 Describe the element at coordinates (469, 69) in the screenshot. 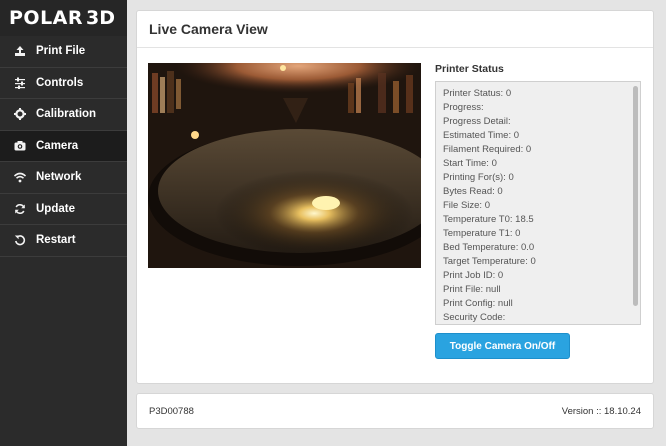

I see `status-title: Printer Status` at that location.